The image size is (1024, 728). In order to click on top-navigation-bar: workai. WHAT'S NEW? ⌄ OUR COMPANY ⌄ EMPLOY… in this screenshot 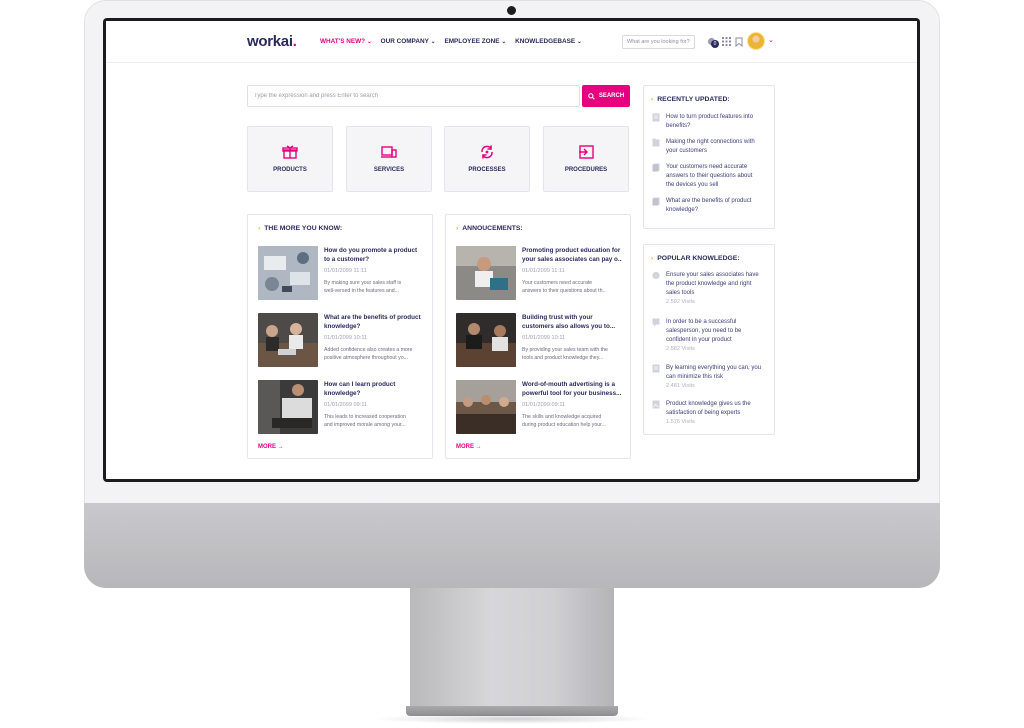, I will do `click(511, 42)`.